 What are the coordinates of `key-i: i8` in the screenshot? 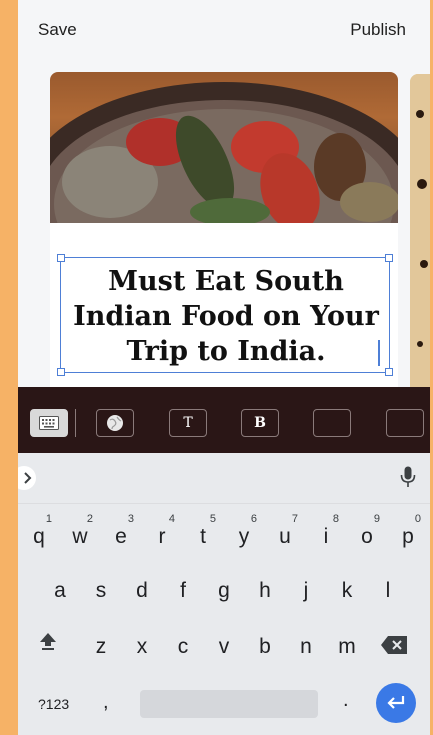 It's located at (326, 536).